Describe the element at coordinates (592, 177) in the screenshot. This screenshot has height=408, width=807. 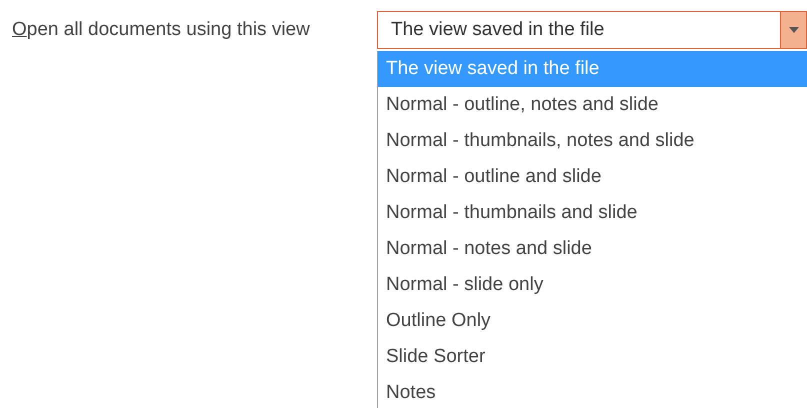
I see `dropdown-option: Normal - outline and slide` at that location.